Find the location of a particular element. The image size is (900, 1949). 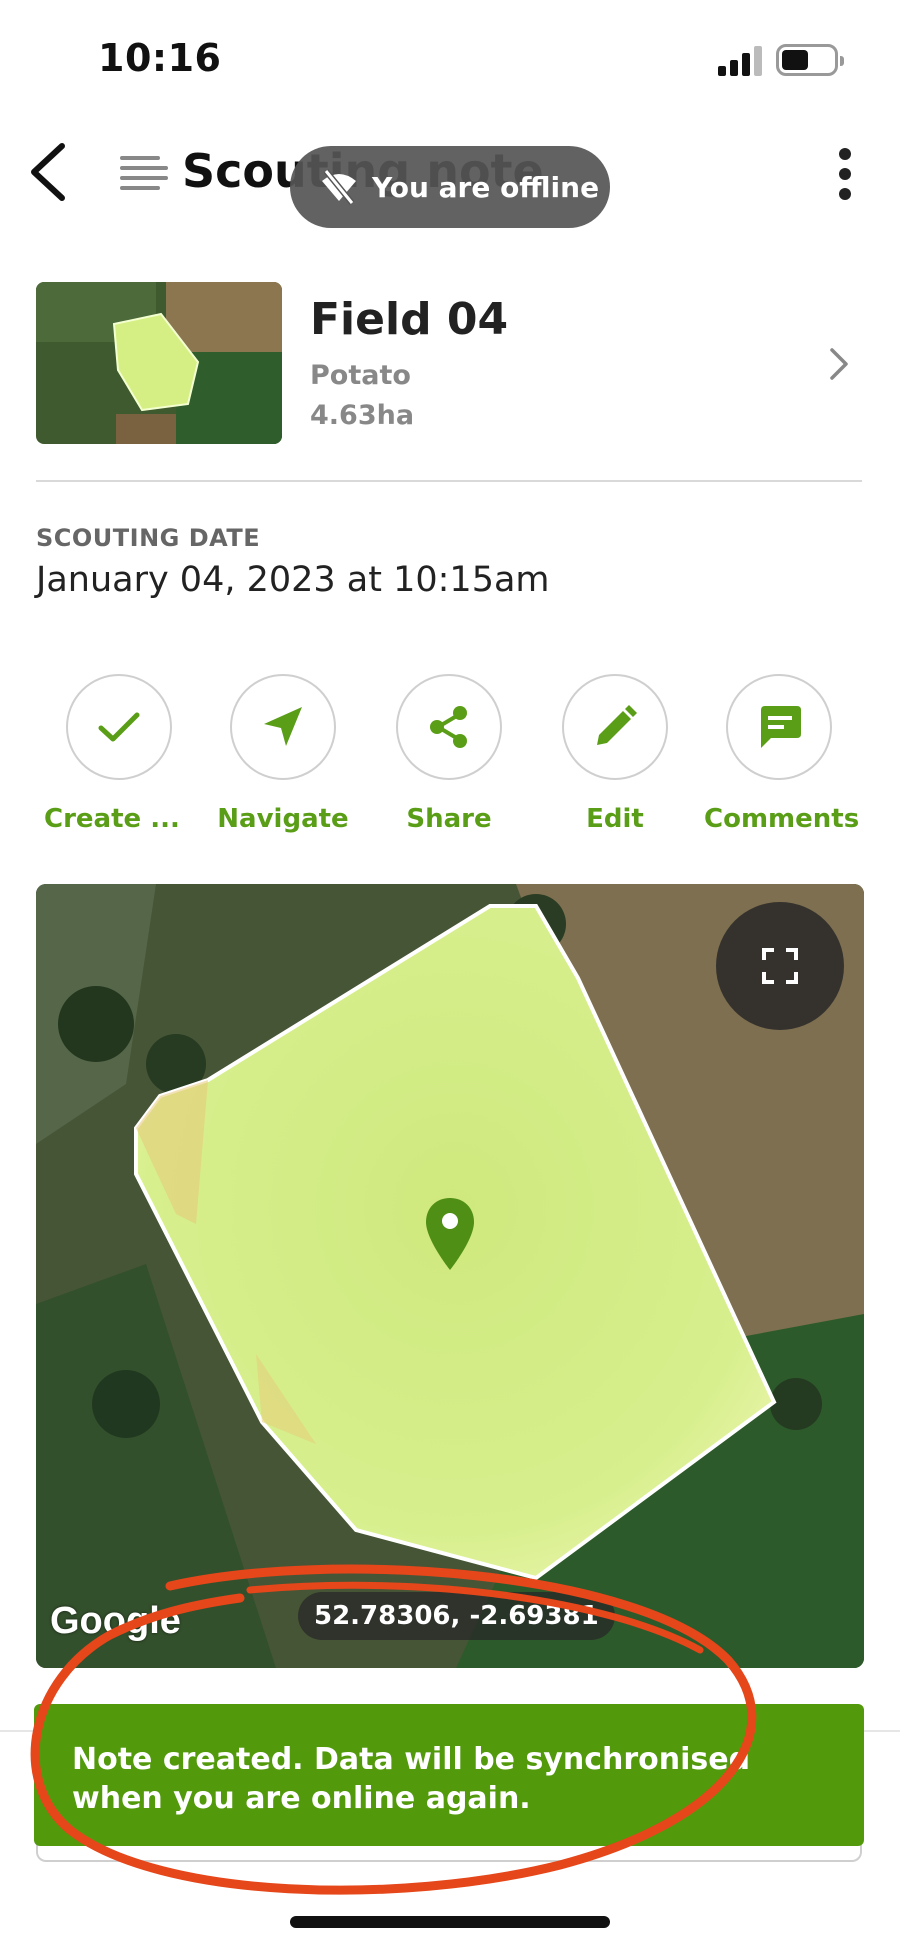

lines-icon is located at coordinates (144, 174).